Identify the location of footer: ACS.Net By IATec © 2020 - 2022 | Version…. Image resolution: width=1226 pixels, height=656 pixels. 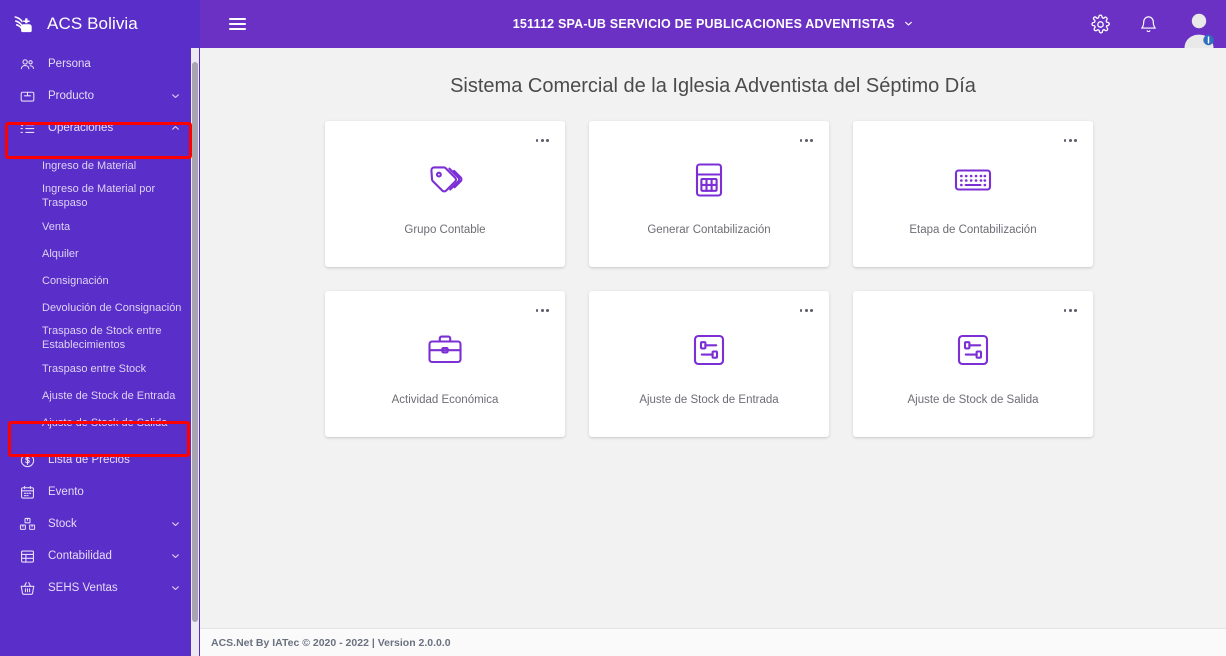
(713, 642).